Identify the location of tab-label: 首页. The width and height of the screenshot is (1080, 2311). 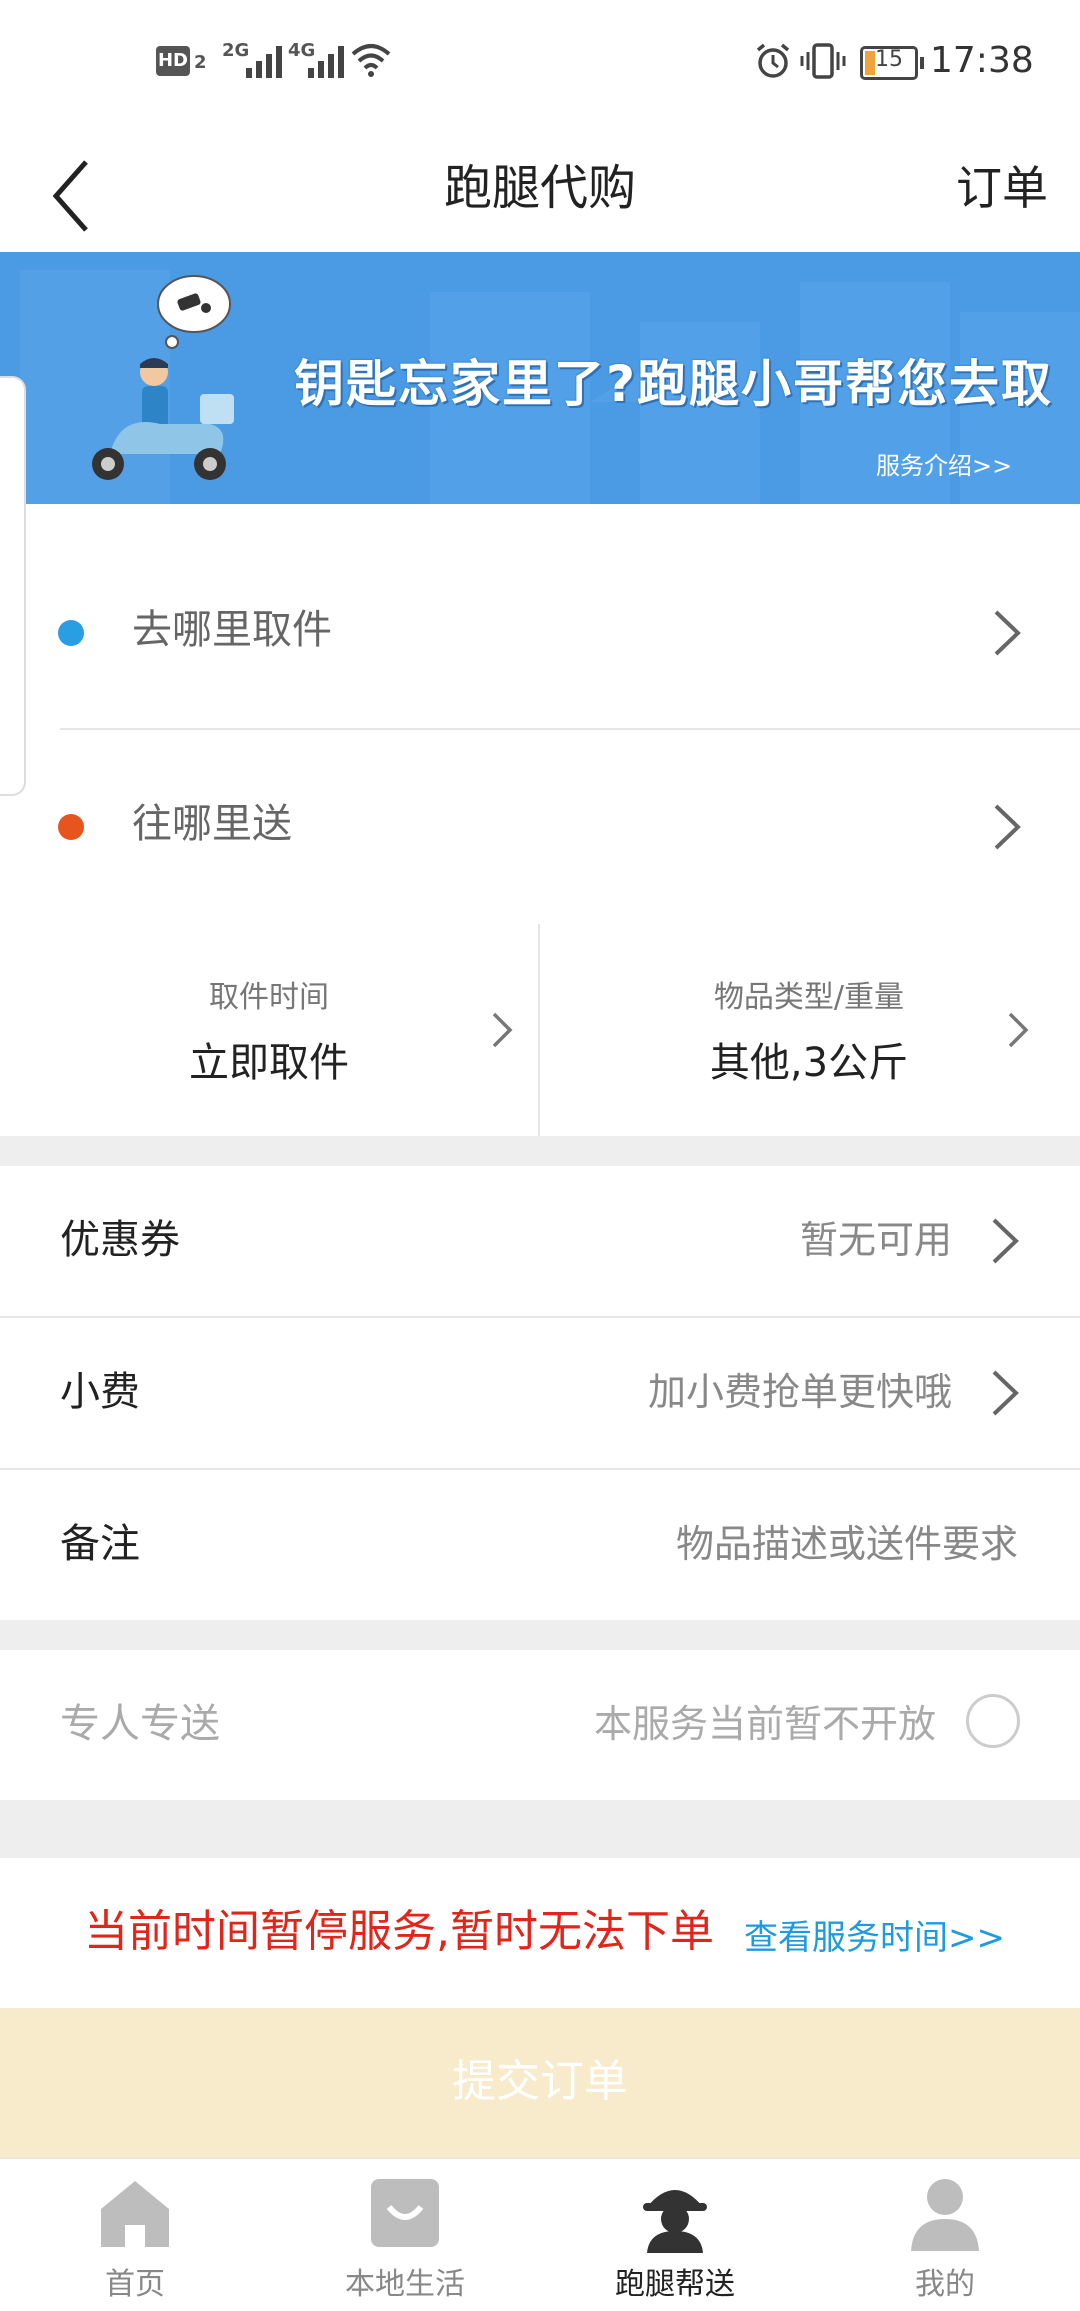
(135, 2284).